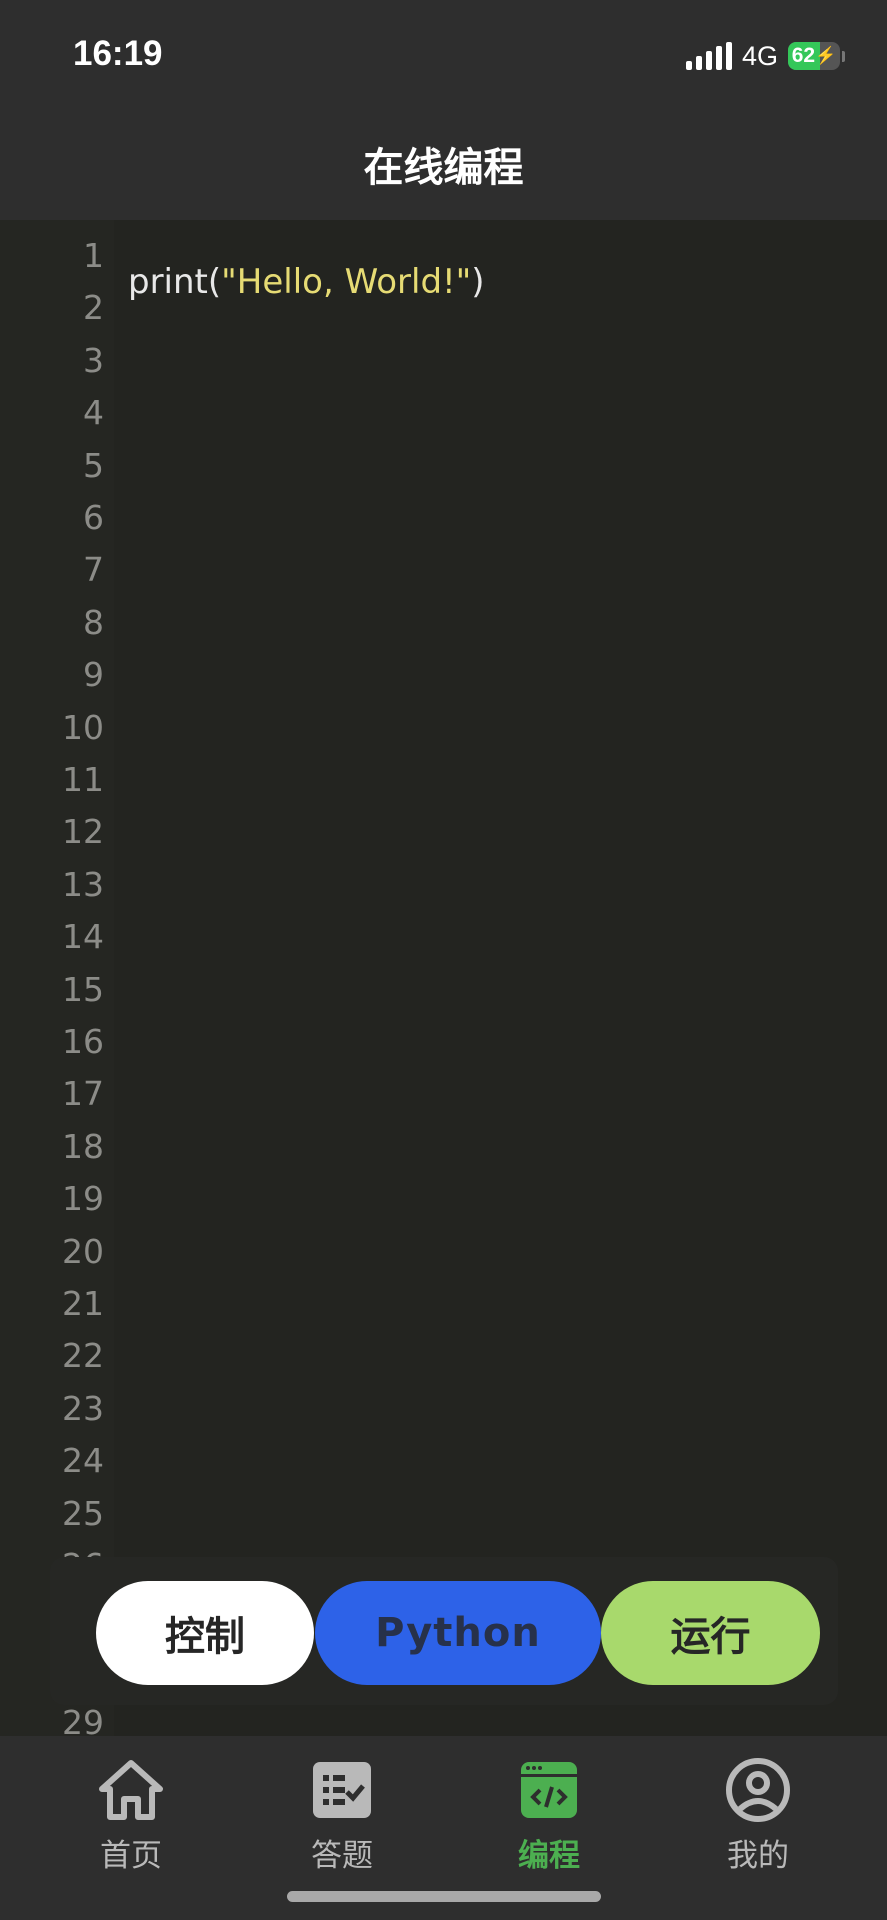  What do you see at coordinates (342, 1790) in the screenshot?
I see `checklist-icon` at bounding box center [342, 1790].